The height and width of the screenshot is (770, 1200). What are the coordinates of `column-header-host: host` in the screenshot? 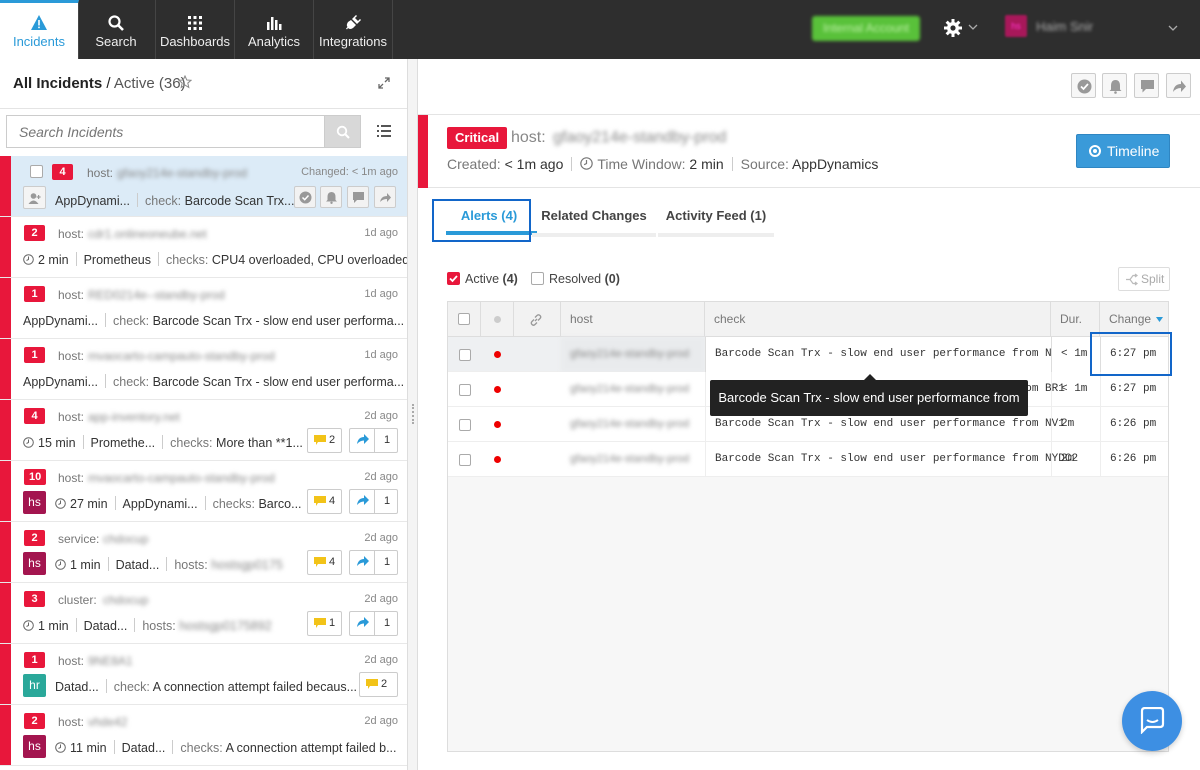 It's located at (633, 319).